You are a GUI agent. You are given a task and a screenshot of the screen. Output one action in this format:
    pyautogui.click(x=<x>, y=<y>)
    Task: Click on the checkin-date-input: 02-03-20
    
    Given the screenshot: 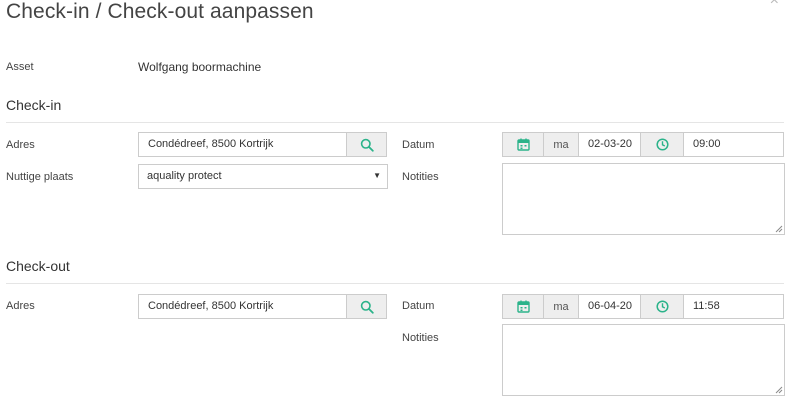 What is the action you would take?
    pyautogui.click(x=609, y=144)
    